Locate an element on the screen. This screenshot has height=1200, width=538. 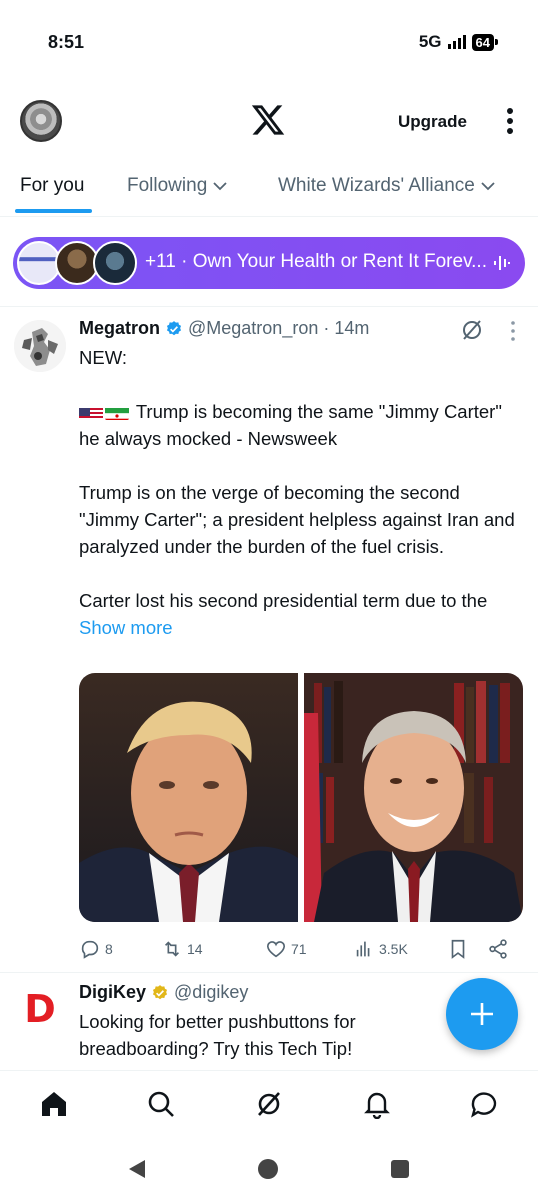
media-image-right is located at coordinates (413, 797).